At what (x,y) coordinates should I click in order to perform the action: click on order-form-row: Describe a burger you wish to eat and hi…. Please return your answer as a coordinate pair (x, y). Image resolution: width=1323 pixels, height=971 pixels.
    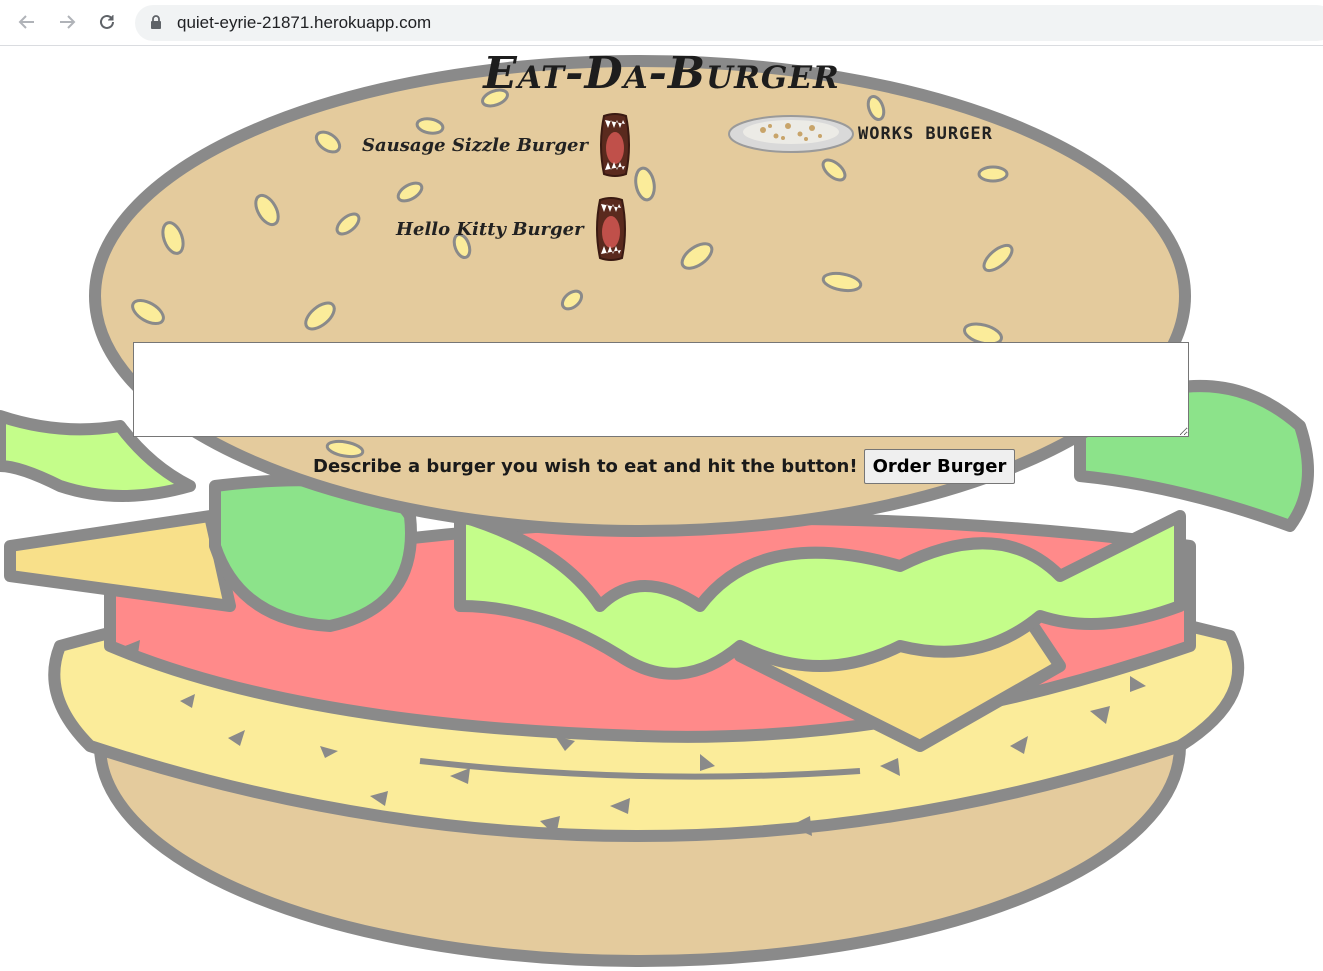
    Looking at the image, I should click on (664, 466).